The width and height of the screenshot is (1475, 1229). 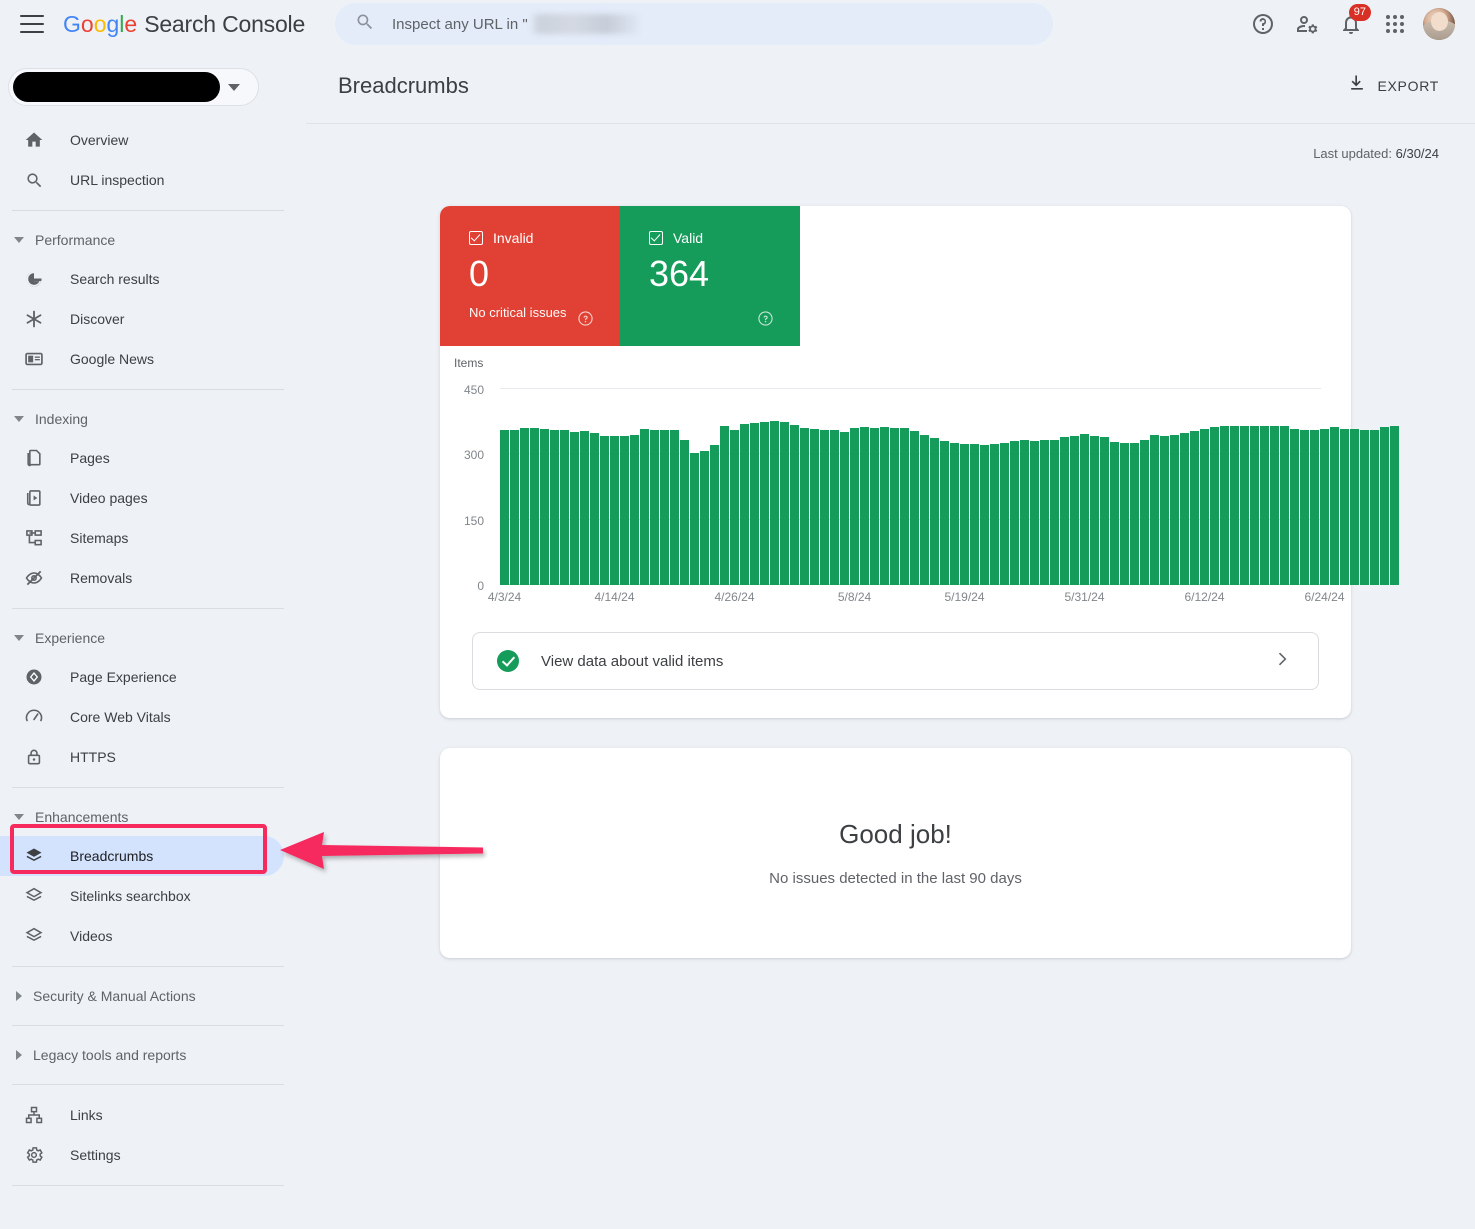 I want to click on sidebar-item-sitemaps: Sitemaps, so click(x=142, y=538).